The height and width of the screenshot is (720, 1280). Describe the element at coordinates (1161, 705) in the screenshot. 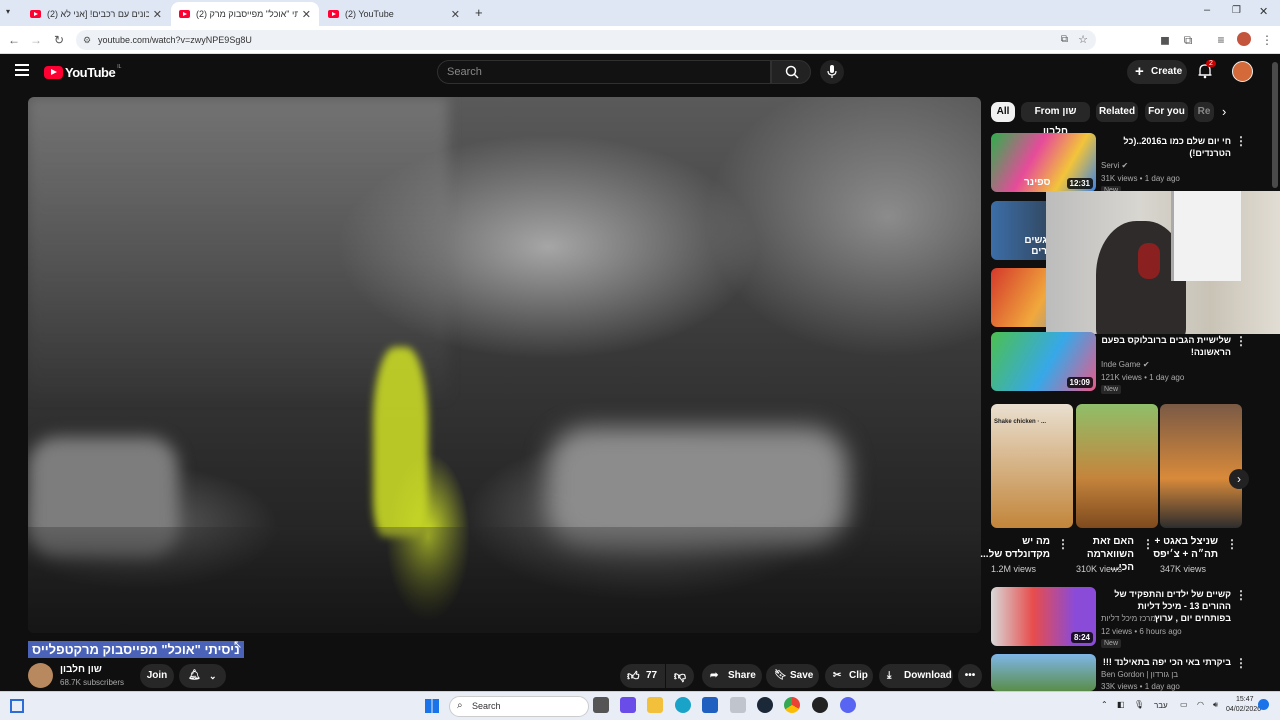

I see `input-language: עבר` at that location.